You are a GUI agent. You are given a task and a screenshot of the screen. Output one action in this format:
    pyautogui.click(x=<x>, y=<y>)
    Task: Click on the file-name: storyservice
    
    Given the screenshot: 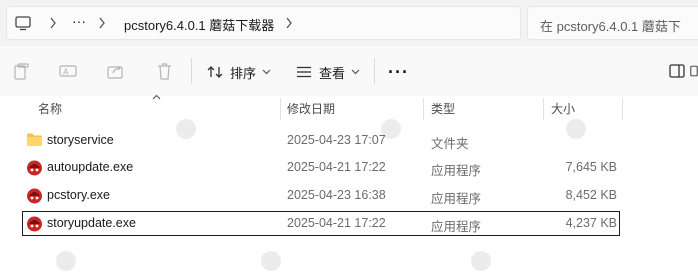 What is the action you would take?
    pyautogui.click(x=80, y=140)
    